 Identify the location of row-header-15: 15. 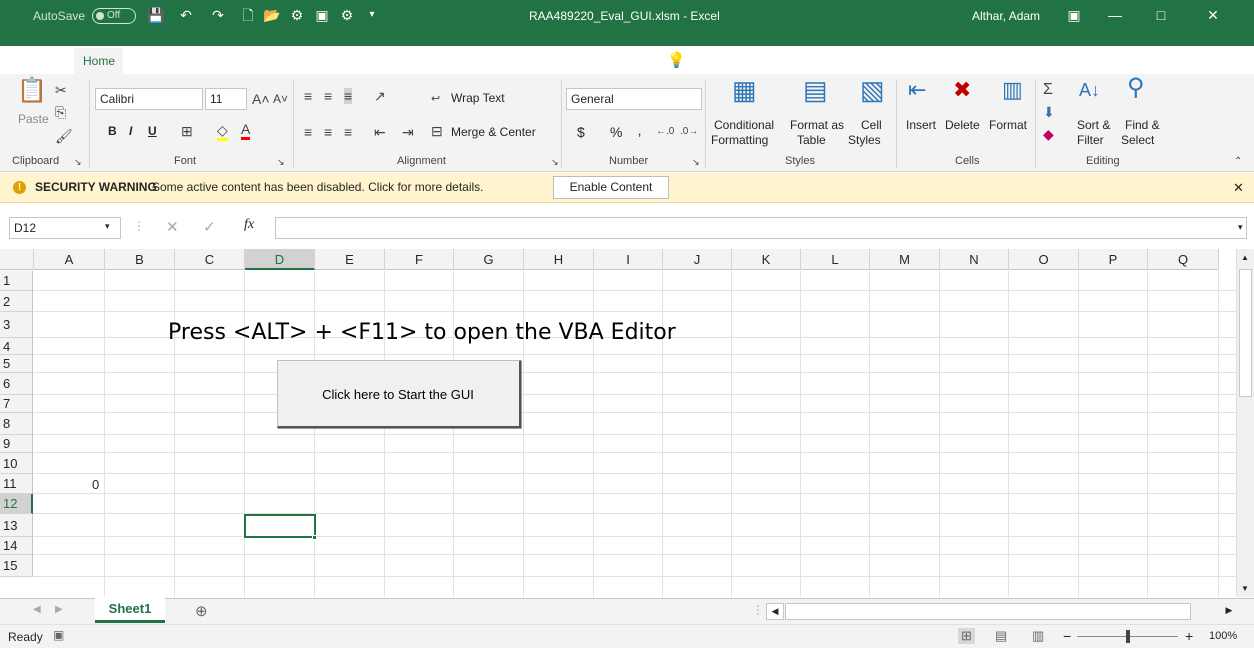
(16, 566).